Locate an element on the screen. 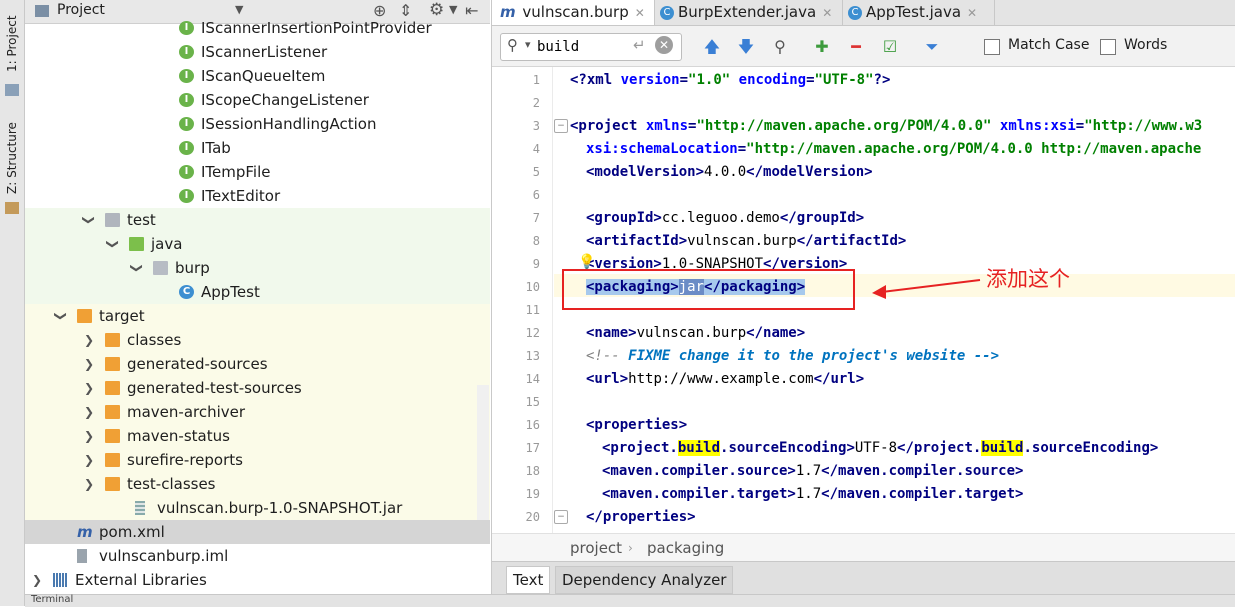 This screenshot has width=1235, height=607. code-line: <url>http://www.example.com</url> is located at coordinates (725, 379).